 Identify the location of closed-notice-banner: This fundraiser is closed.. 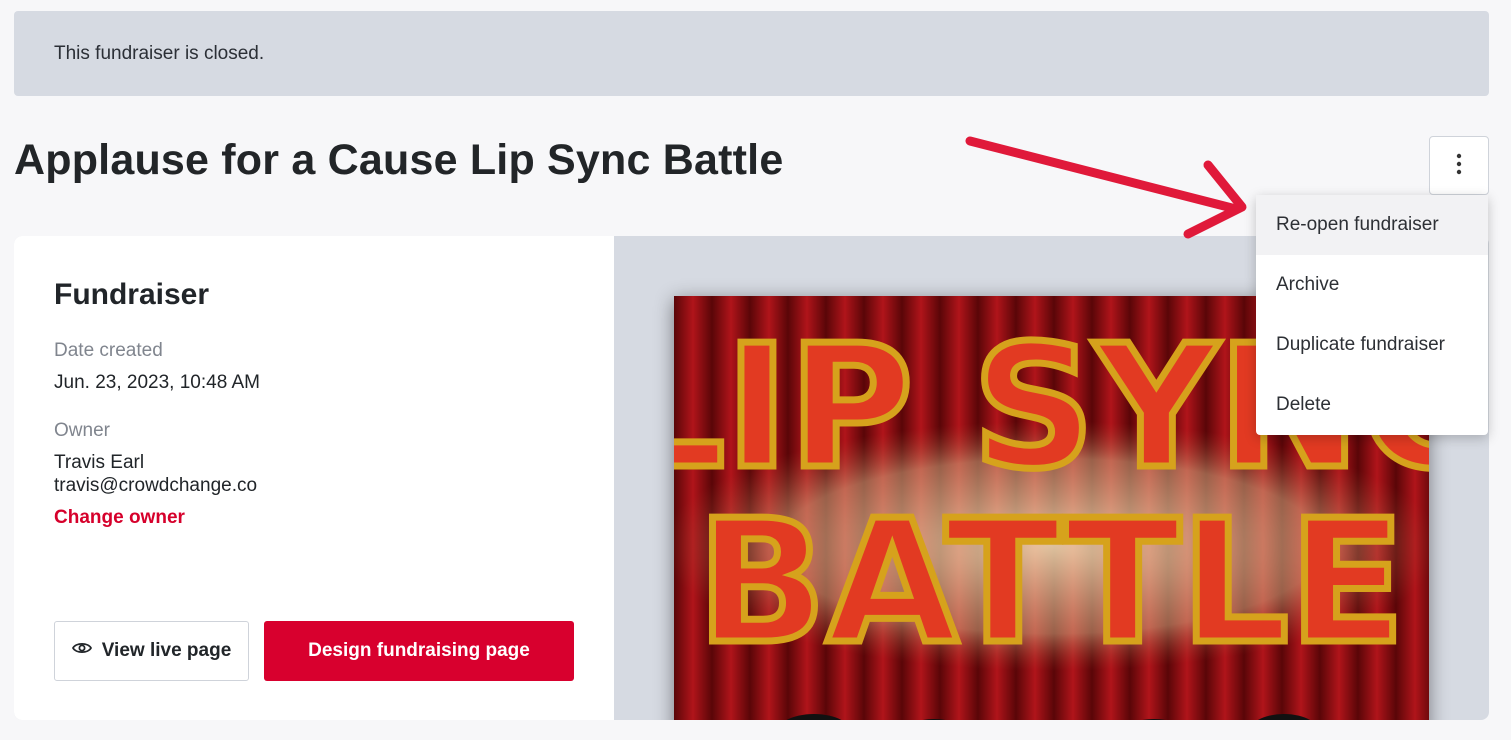
(751, 53).